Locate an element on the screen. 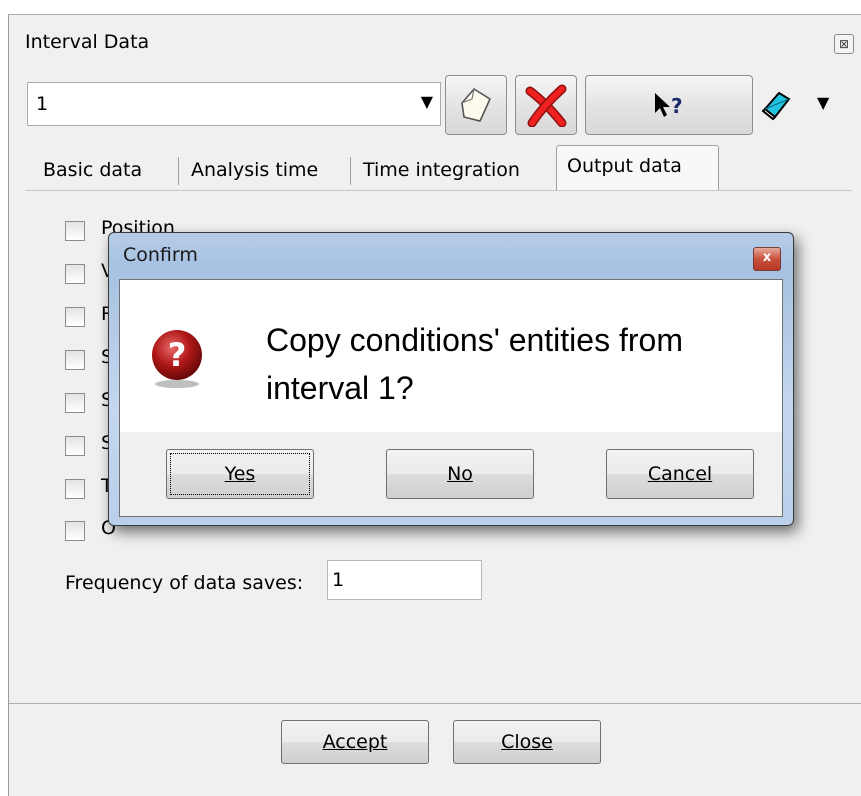 This screenshot has width=861, height=796. dialog-message-line: Copy conditions' entities from is located at coordinates (474, 340).